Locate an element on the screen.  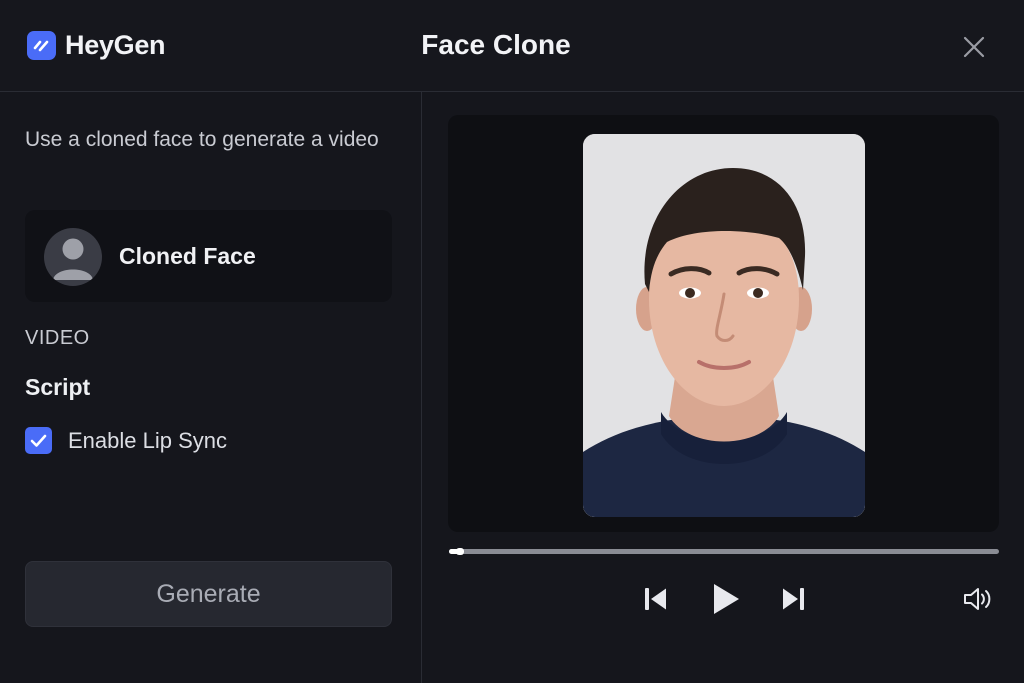
lip-sync-toggle: Enable Lip Sync is located at coordinates (126, 440).